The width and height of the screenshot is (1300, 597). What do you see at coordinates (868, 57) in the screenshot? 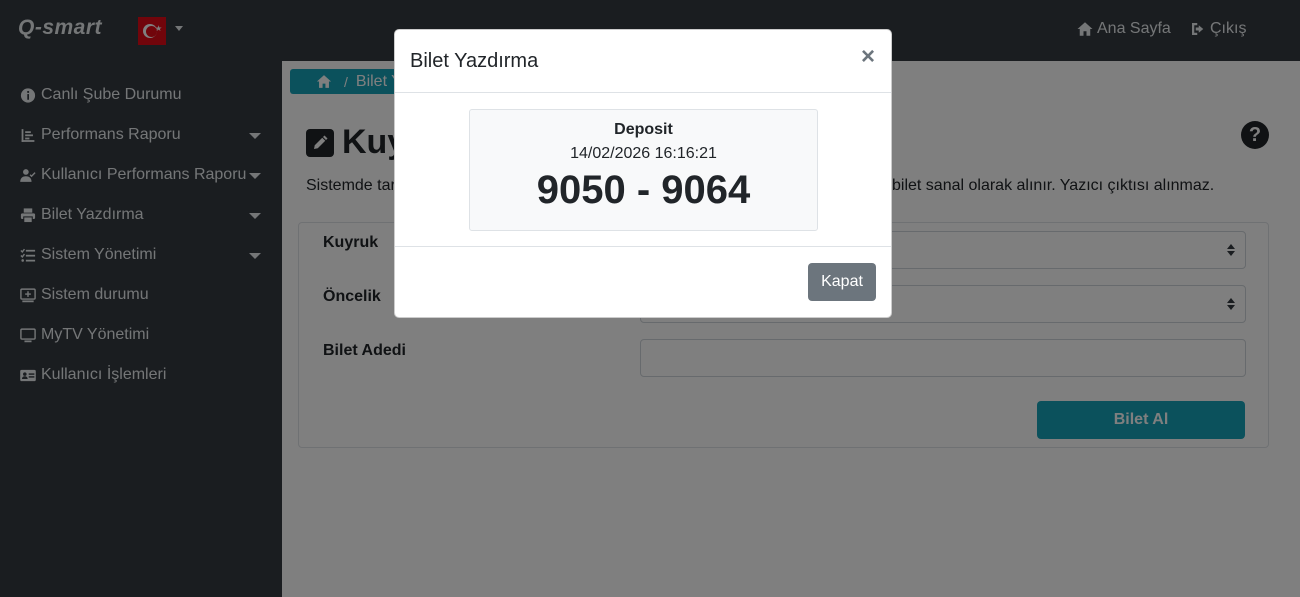
I see `close-icon: ×` at bounding box center [868, 57].